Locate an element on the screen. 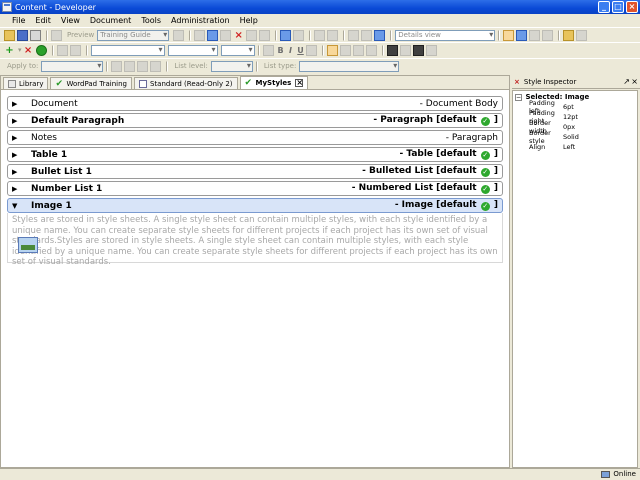 This screenshot has width=640, height=480. align-right-icon is located at coordinates (358, 50).